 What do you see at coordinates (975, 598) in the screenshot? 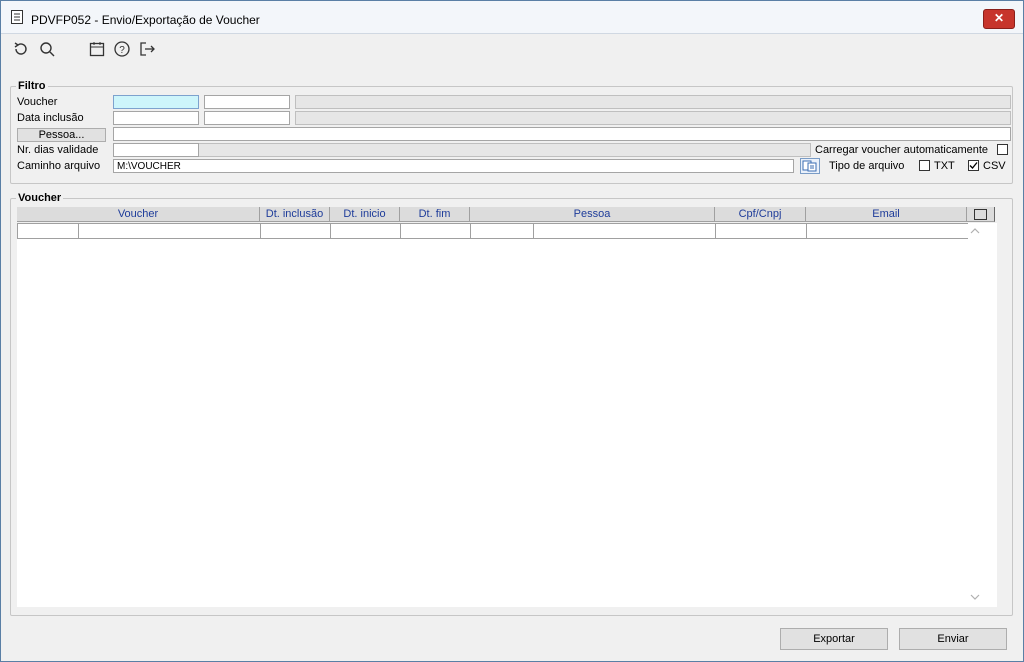
I see `scroll-down-icon` at bounding box center [975, 598].